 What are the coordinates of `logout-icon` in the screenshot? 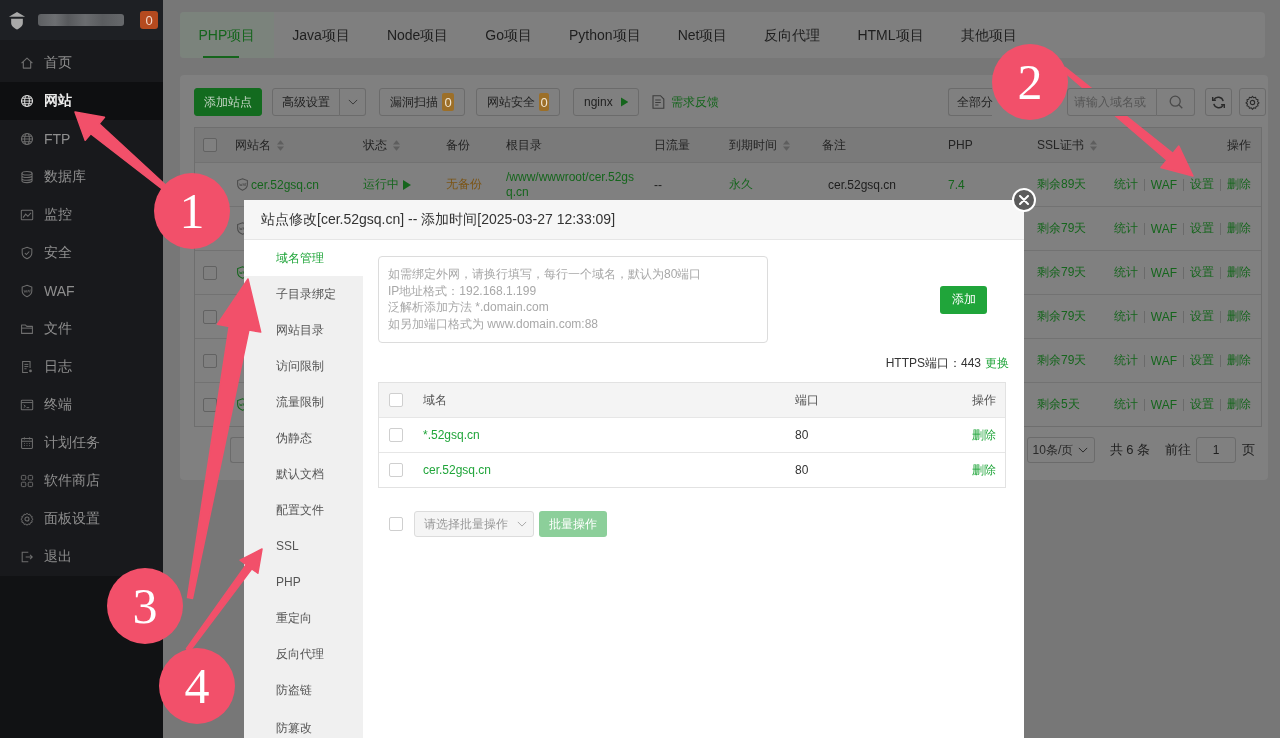 It's located at (27, 557).